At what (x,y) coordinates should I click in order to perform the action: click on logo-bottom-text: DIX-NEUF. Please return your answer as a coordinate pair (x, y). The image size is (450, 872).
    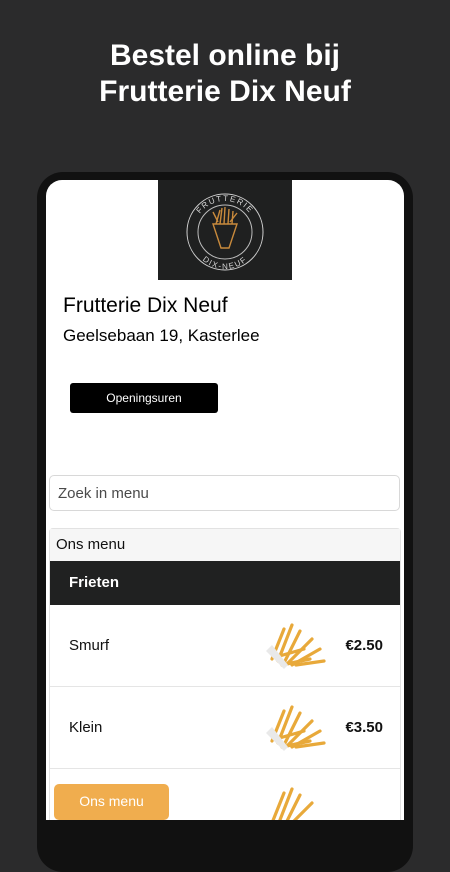
    Looking at the image, I should click on (224, 263).